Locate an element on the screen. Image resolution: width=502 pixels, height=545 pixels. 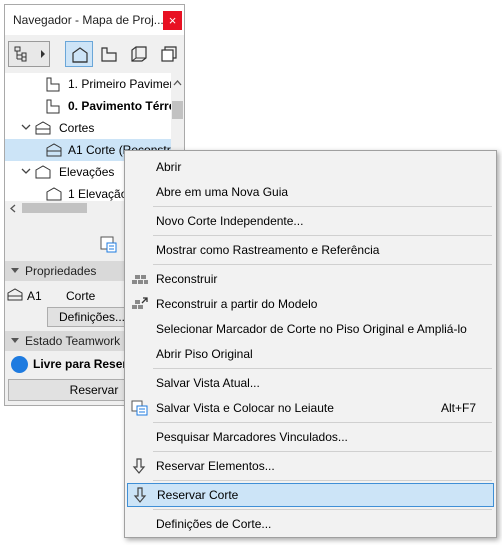
view-settings-icon is located at coordinates (108, 244).